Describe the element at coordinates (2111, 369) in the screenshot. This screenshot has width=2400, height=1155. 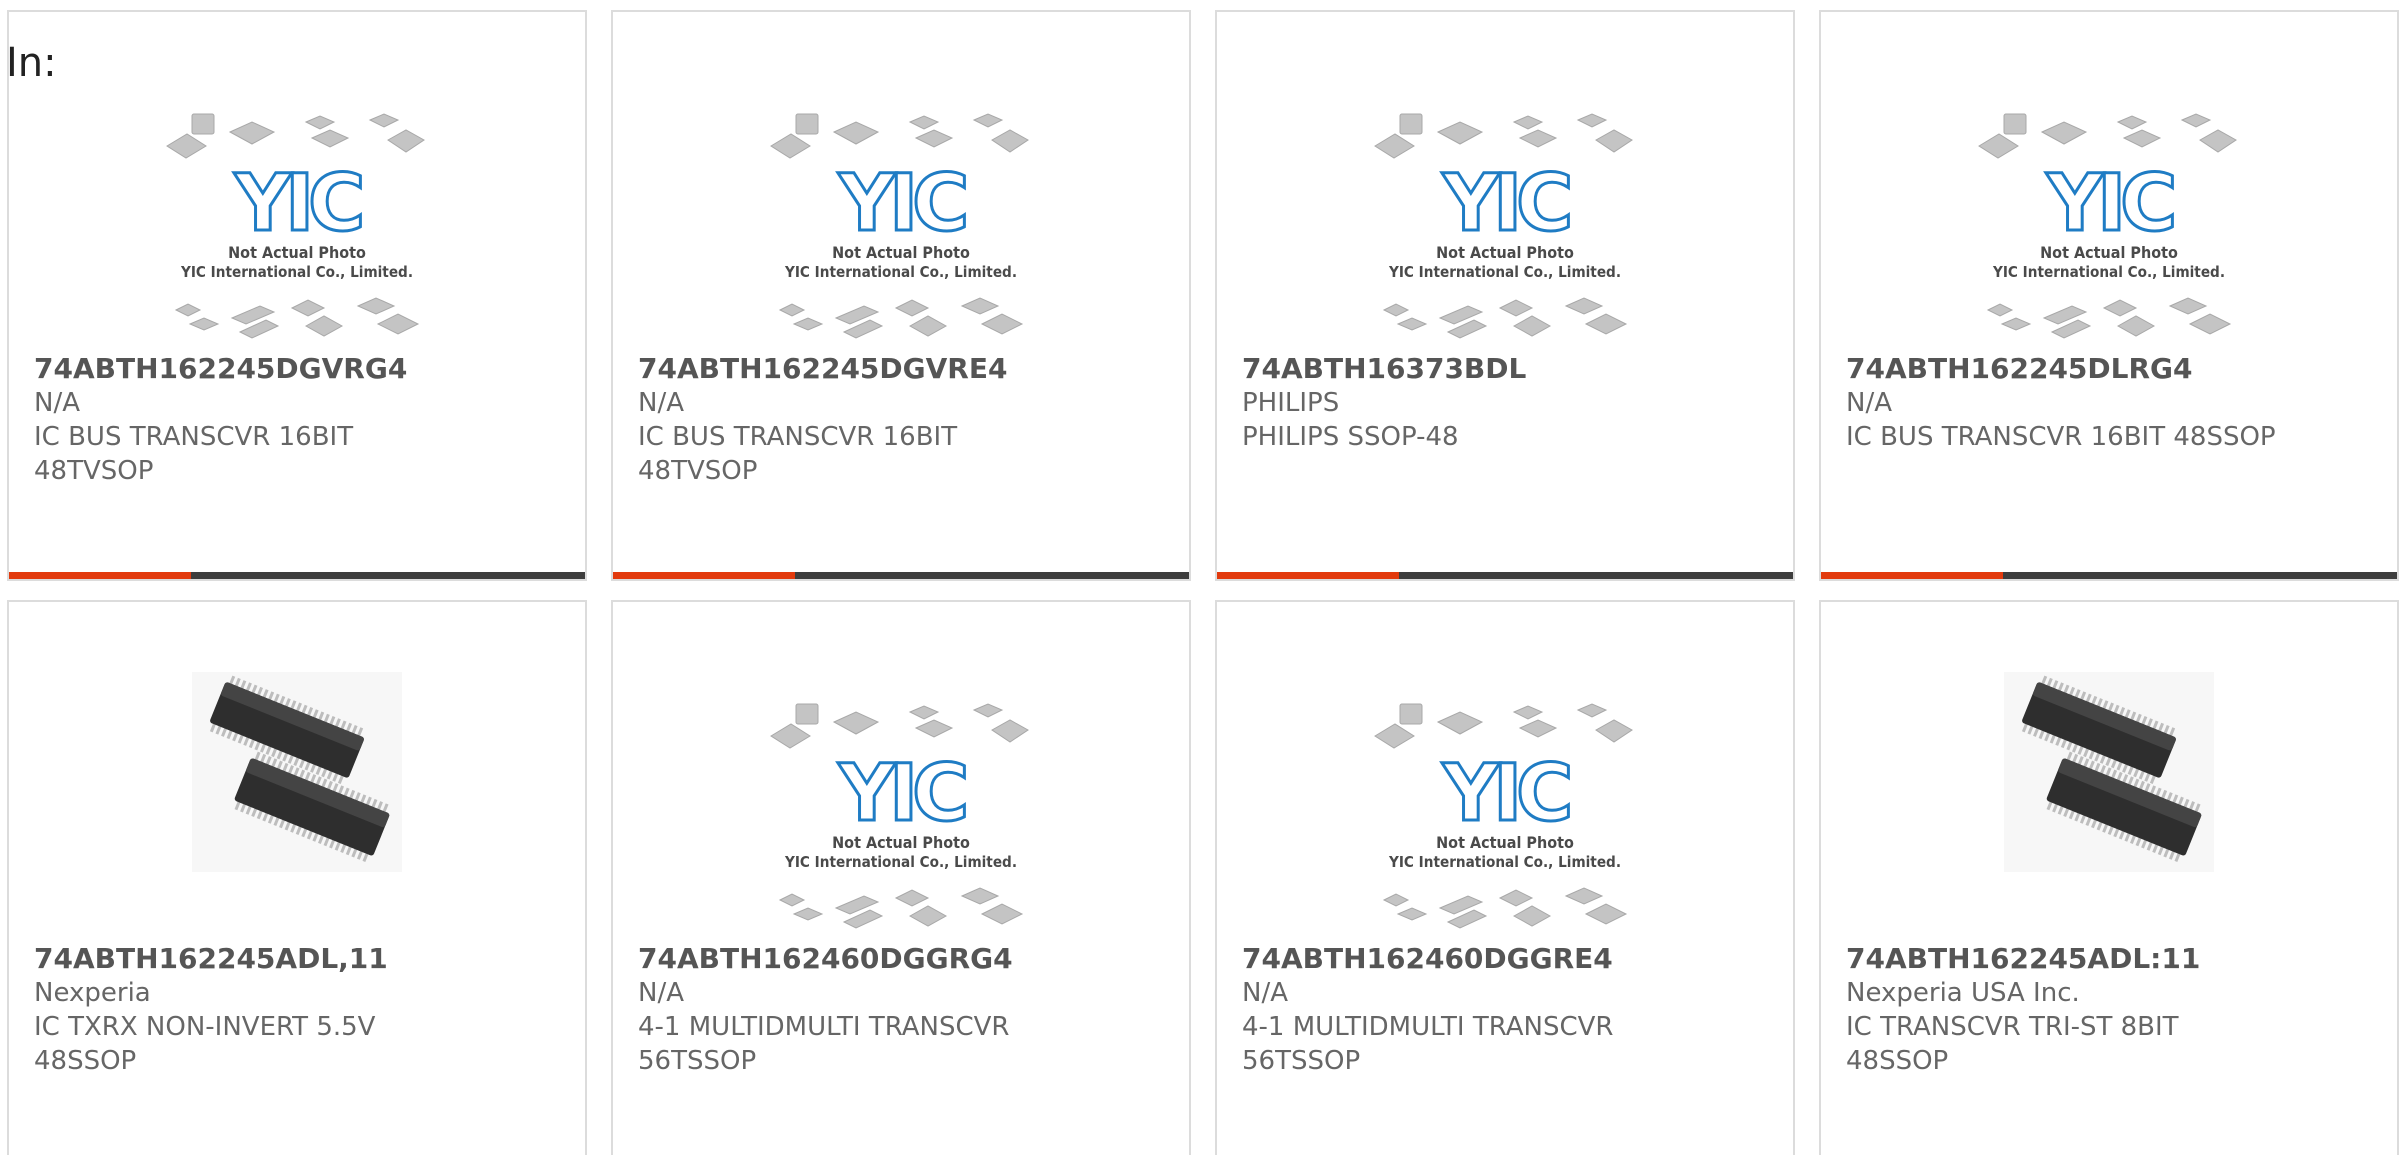
I see `part-number-link: 74ABTH162245DLRG4` at that location.